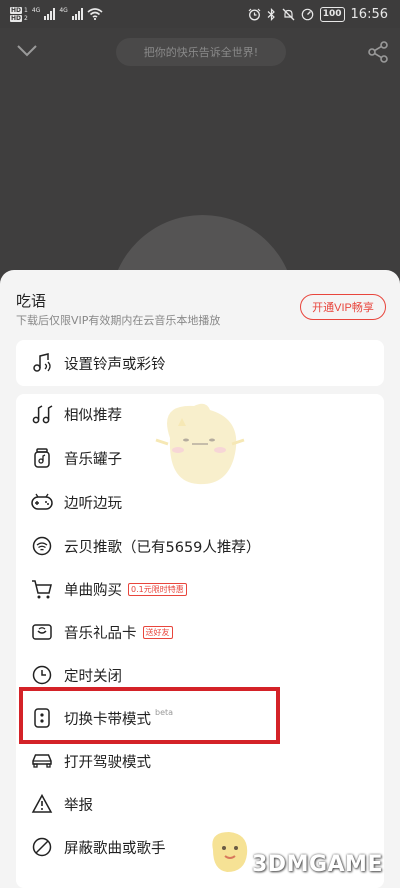 The image size is (400, 888). I want to click on gamepad-icon, so click(40, 502).